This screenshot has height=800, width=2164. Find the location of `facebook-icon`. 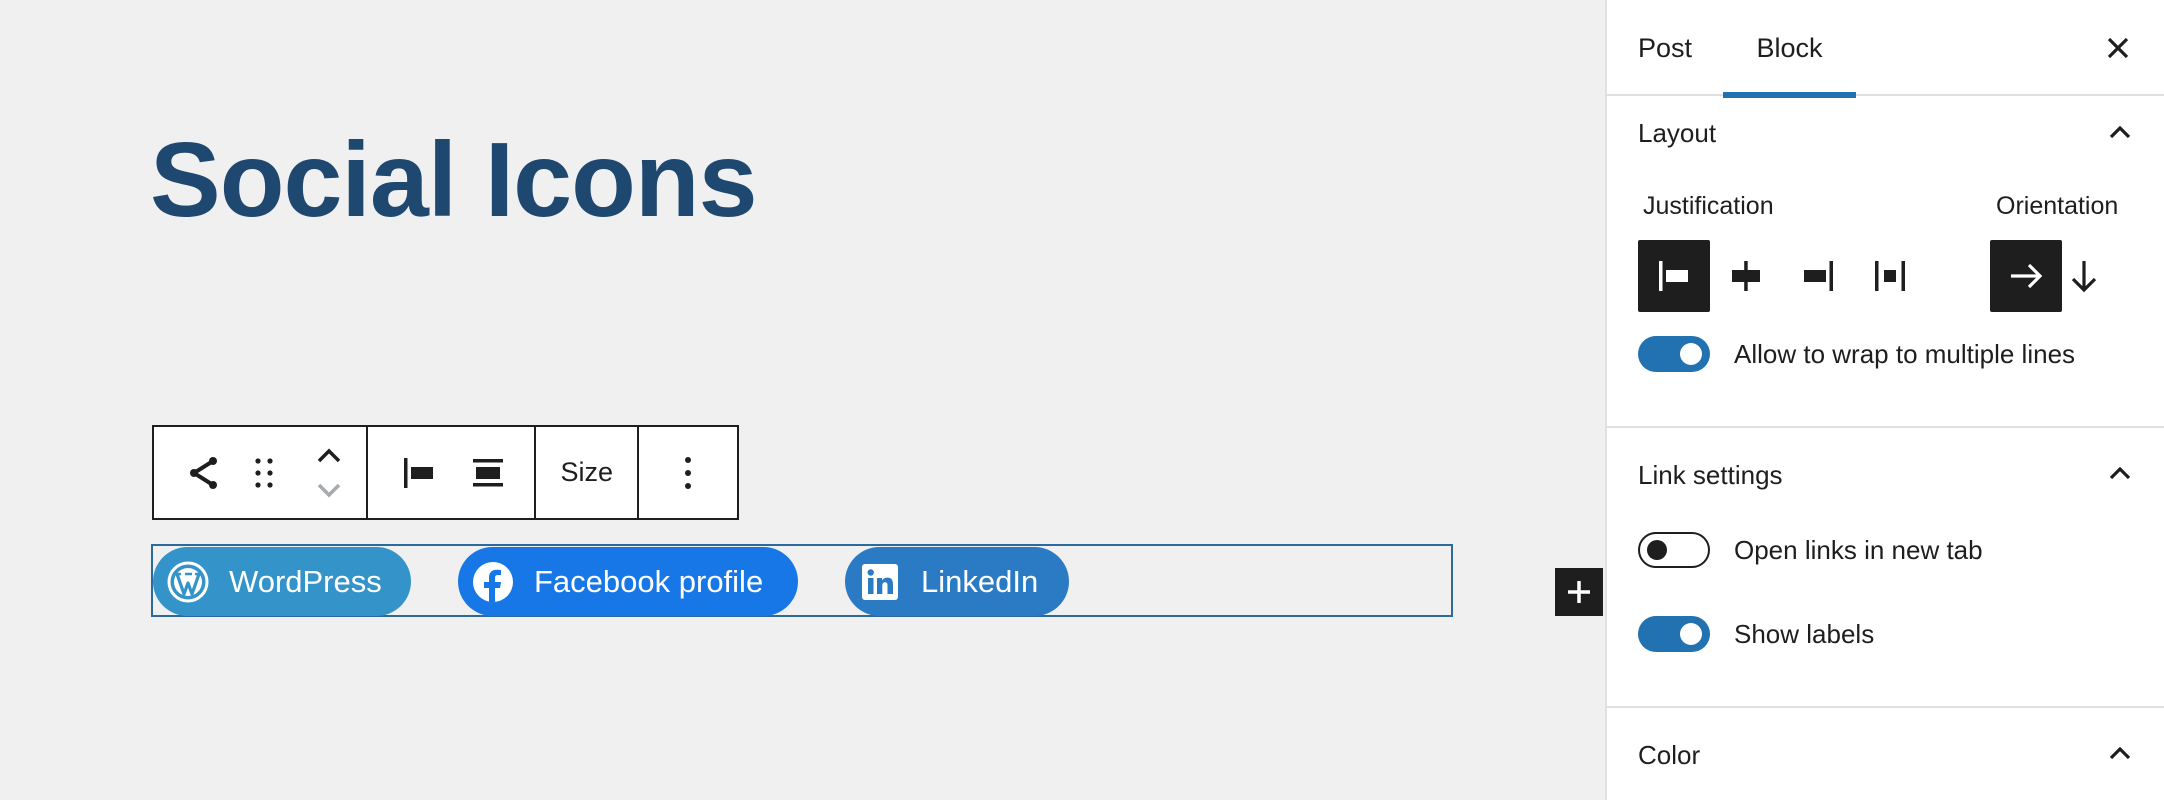

facebook-icon is located at coordinates (493, 582).